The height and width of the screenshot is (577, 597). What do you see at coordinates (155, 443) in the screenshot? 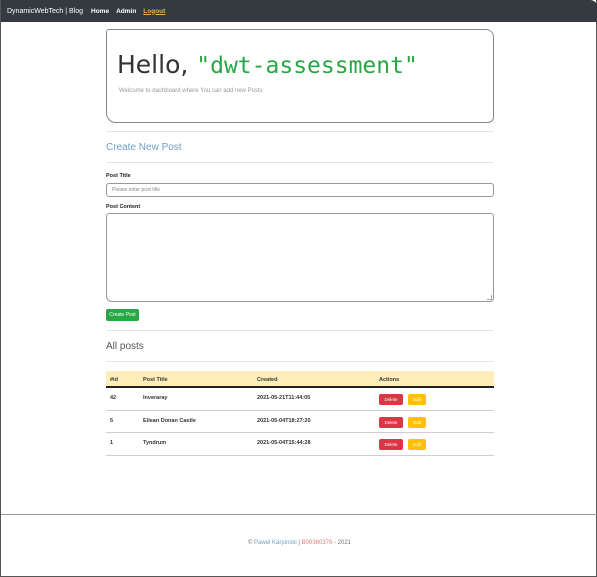
I see `post-title: Tyndrum` at bounding box center [155, 443].